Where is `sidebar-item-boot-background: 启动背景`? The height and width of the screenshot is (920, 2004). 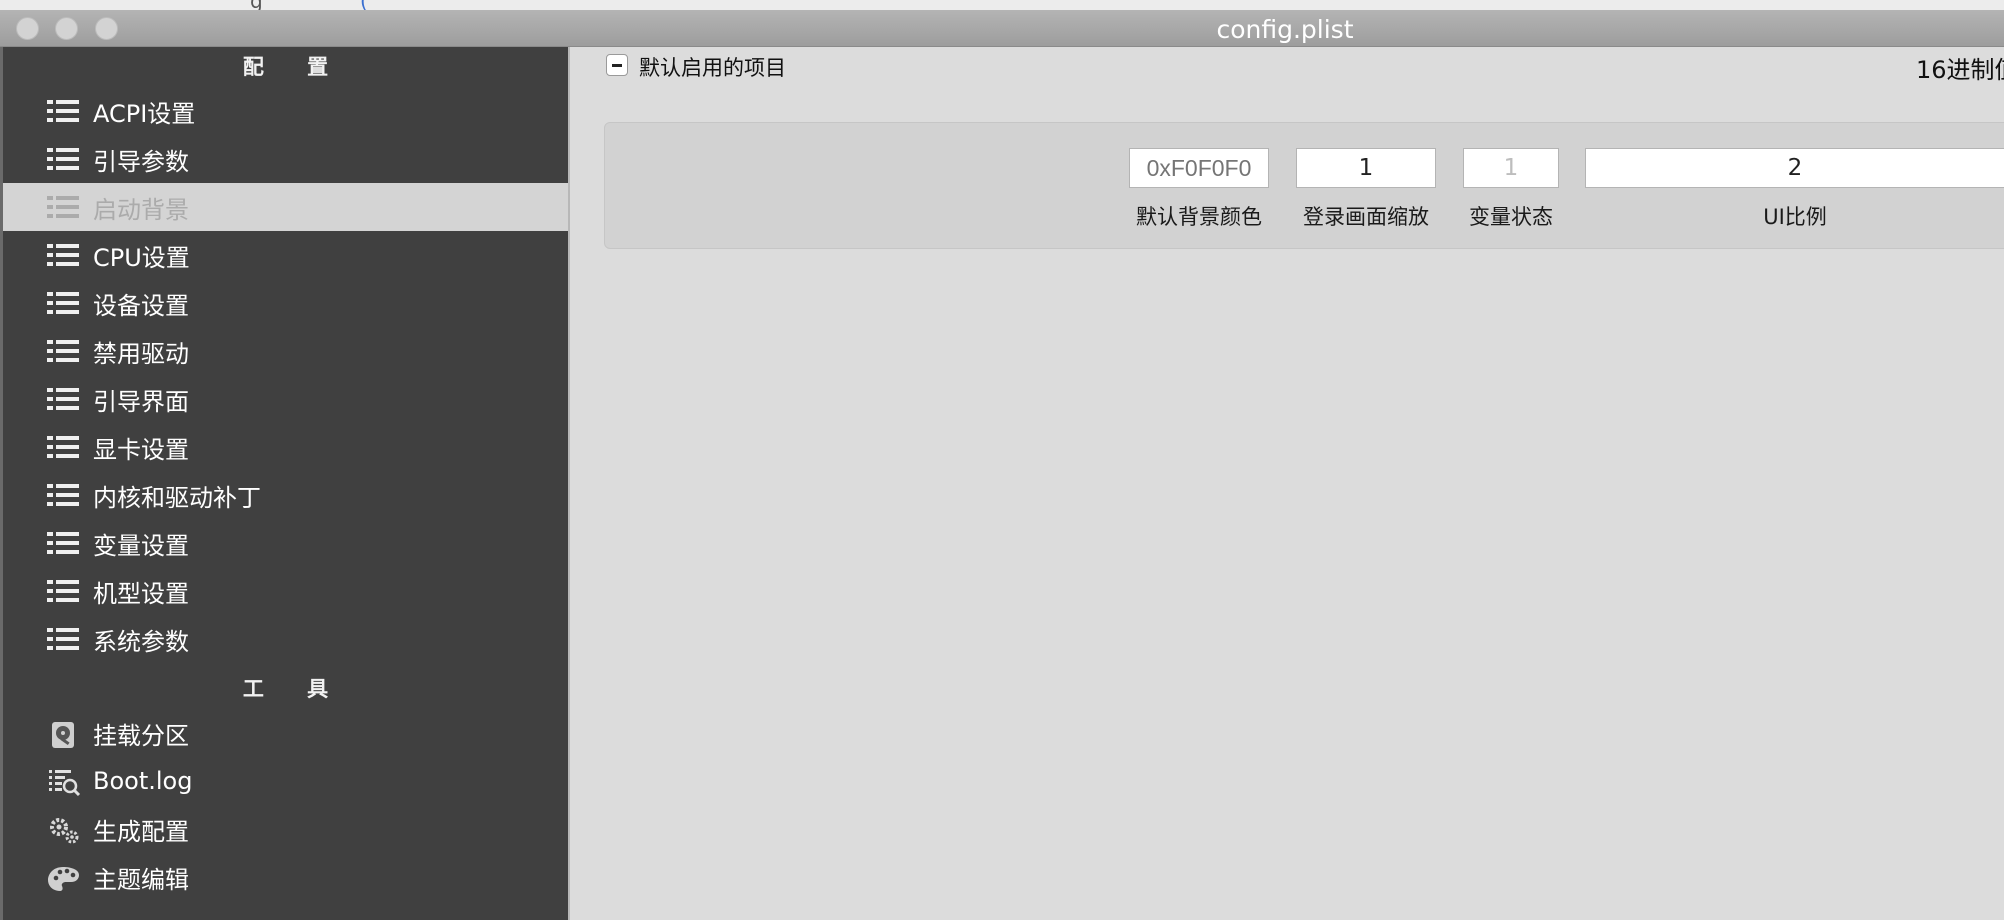 sidebar-item-boot-background: 启动背景 is located at coordinates (285, 207).